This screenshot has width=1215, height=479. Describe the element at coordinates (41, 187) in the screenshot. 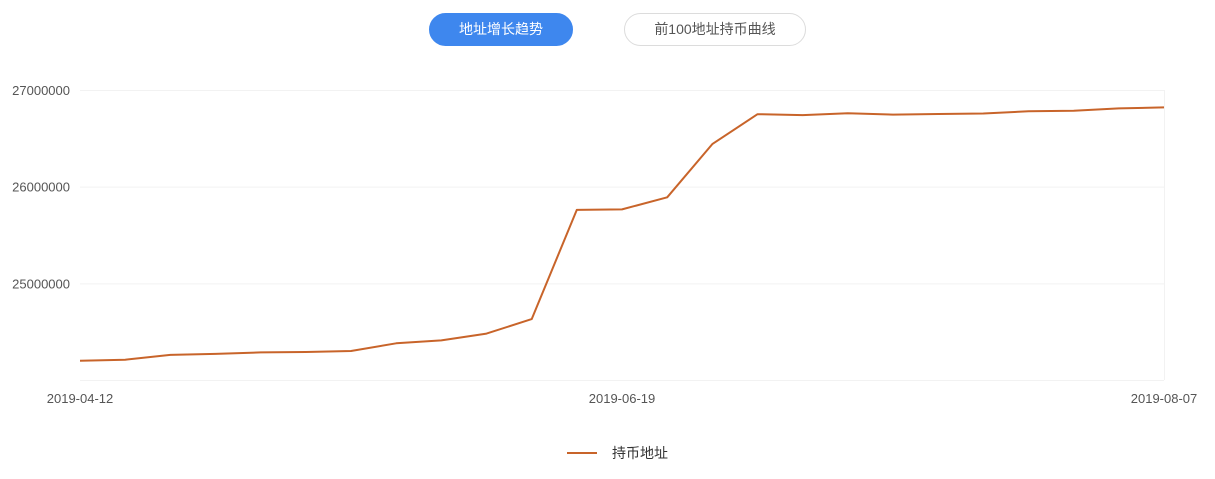

I see `y-tick-label: 26000000` at that location.